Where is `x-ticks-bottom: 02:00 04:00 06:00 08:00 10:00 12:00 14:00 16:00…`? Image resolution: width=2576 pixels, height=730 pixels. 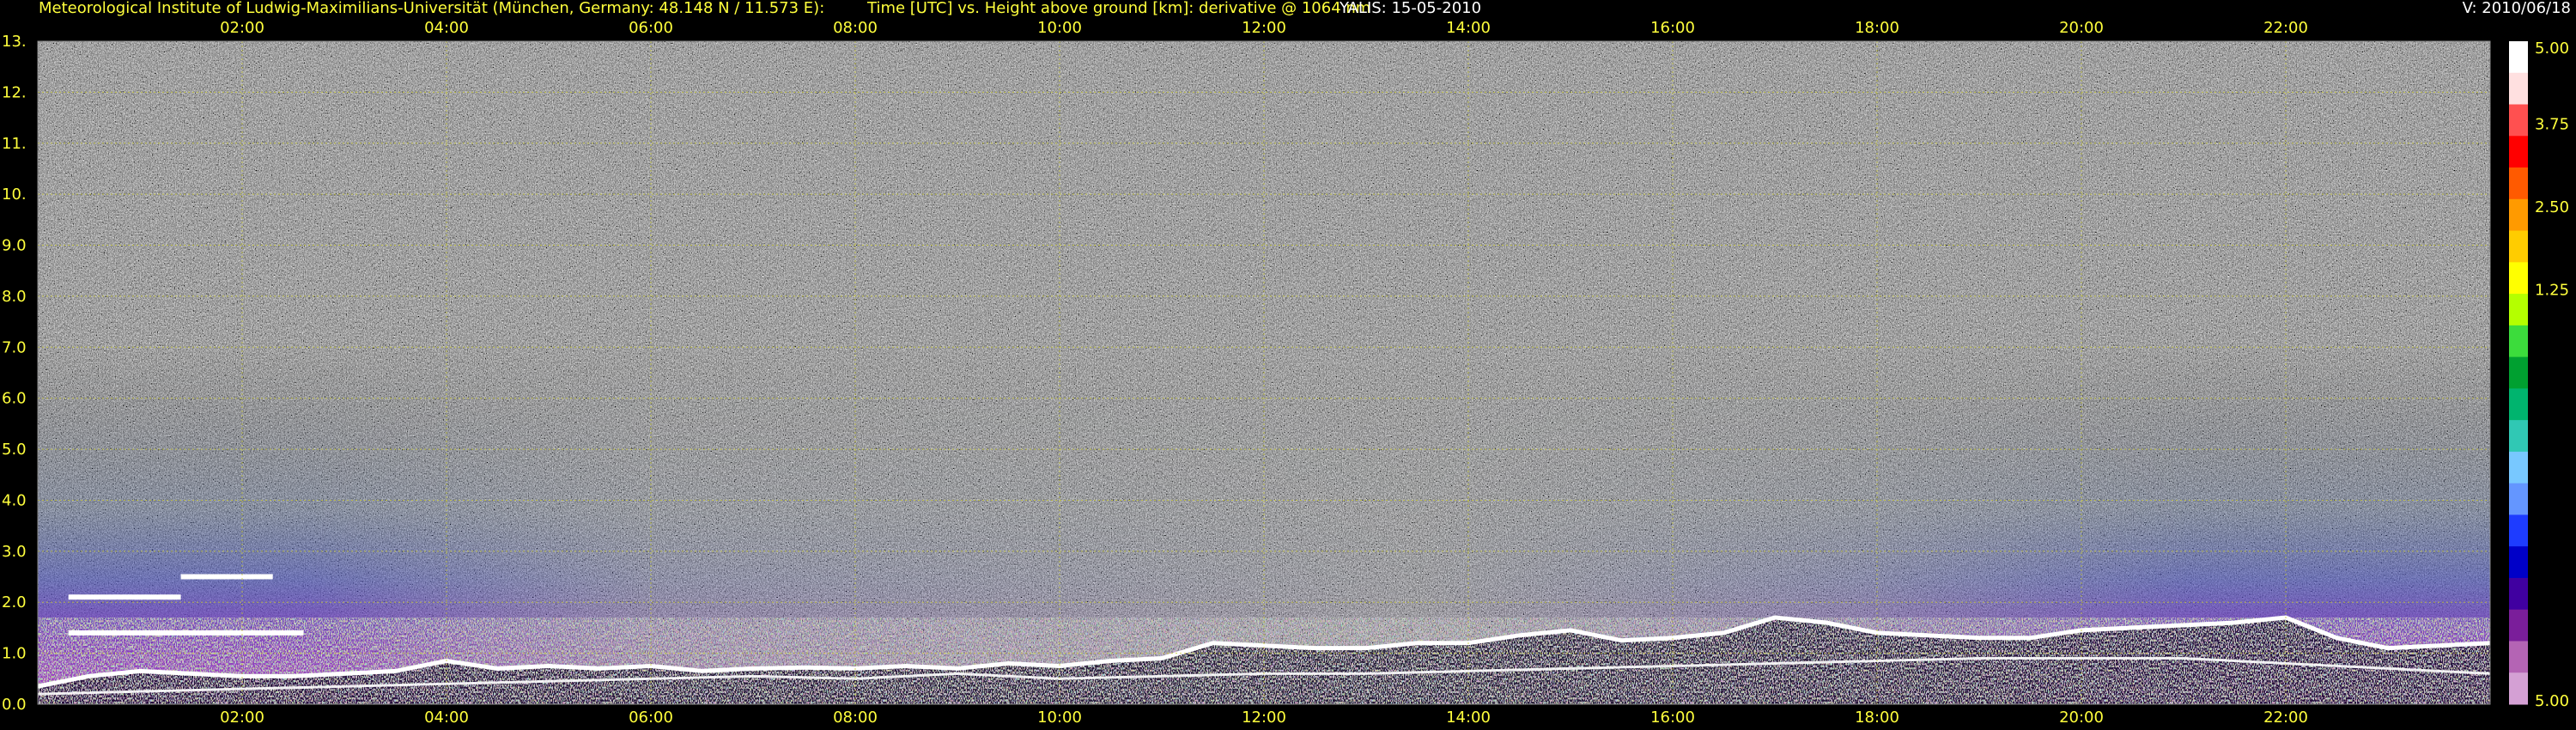
x-ticks-bottom: 02:00 04:00 06:00 08:00 10:00 12:00 14:00 16:00… is located at coordinates (1264, 718).